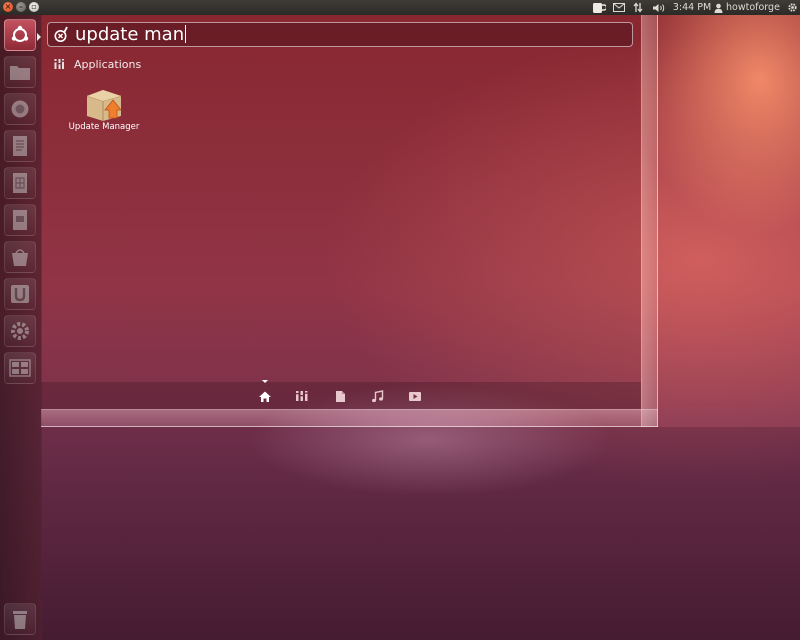 The image size is (800, 640). I want to click on video-lens, so click(415, 396).